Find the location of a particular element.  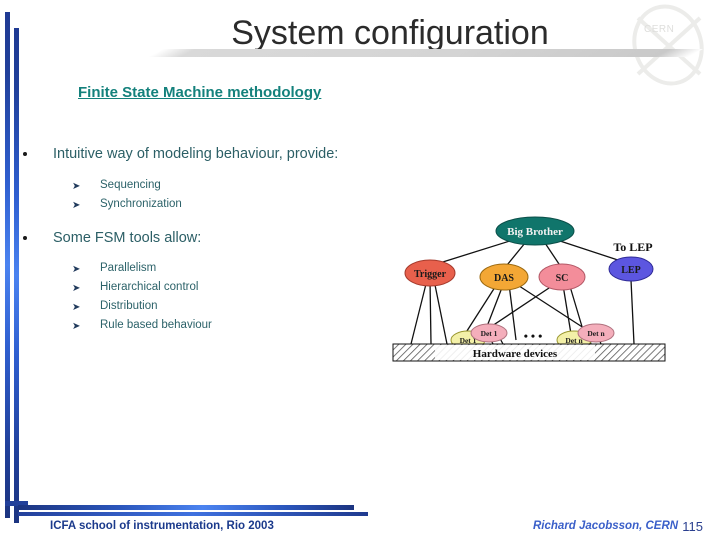

bullet-level2-1-3: ➤ Rule based behaviour is located at coordinates (200, 325).